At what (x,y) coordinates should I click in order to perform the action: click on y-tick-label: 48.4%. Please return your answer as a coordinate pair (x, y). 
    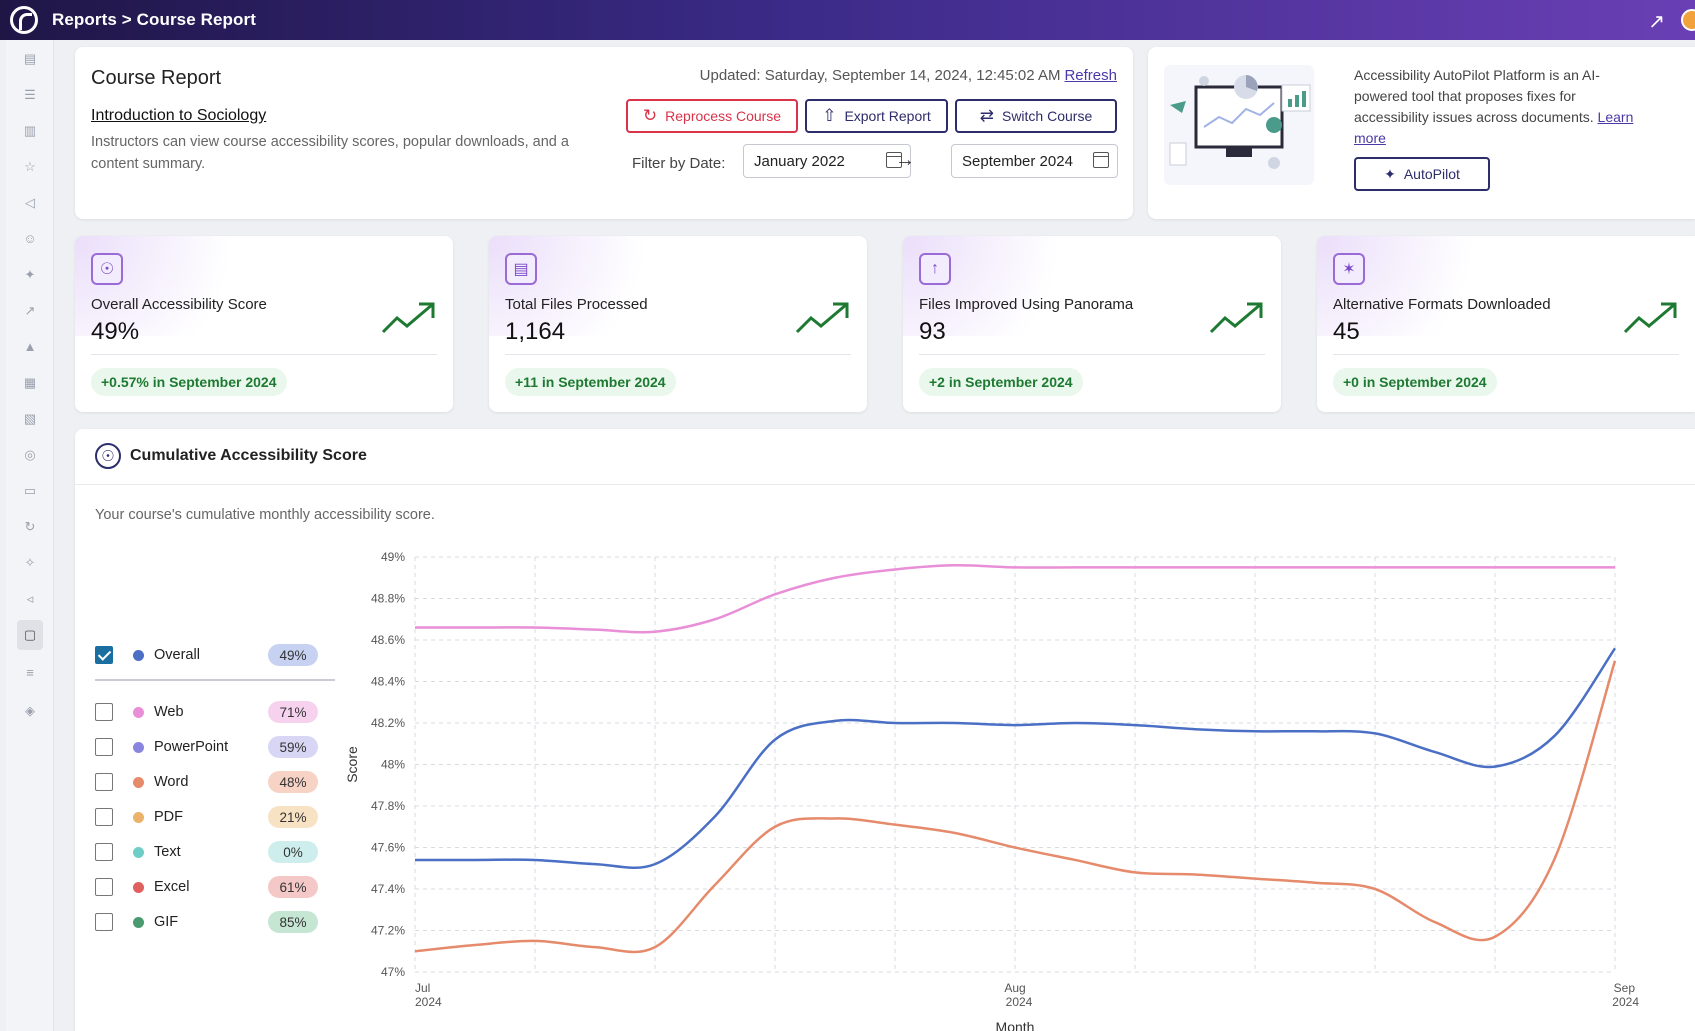
    Looking at the image, I should click on (388, 682).